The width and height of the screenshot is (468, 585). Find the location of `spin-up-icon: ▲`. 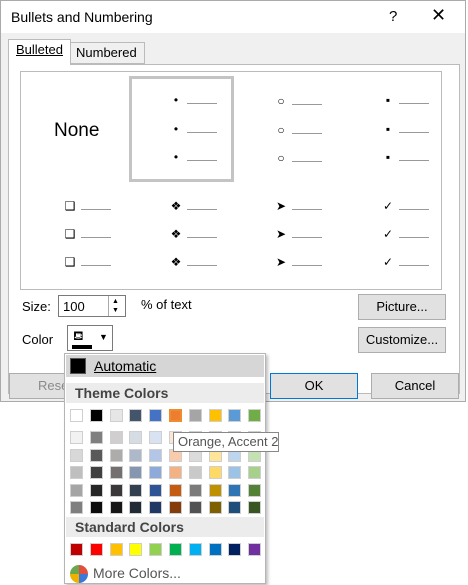

spin-up-icon: ▲ is located at coordinates (115, 301).